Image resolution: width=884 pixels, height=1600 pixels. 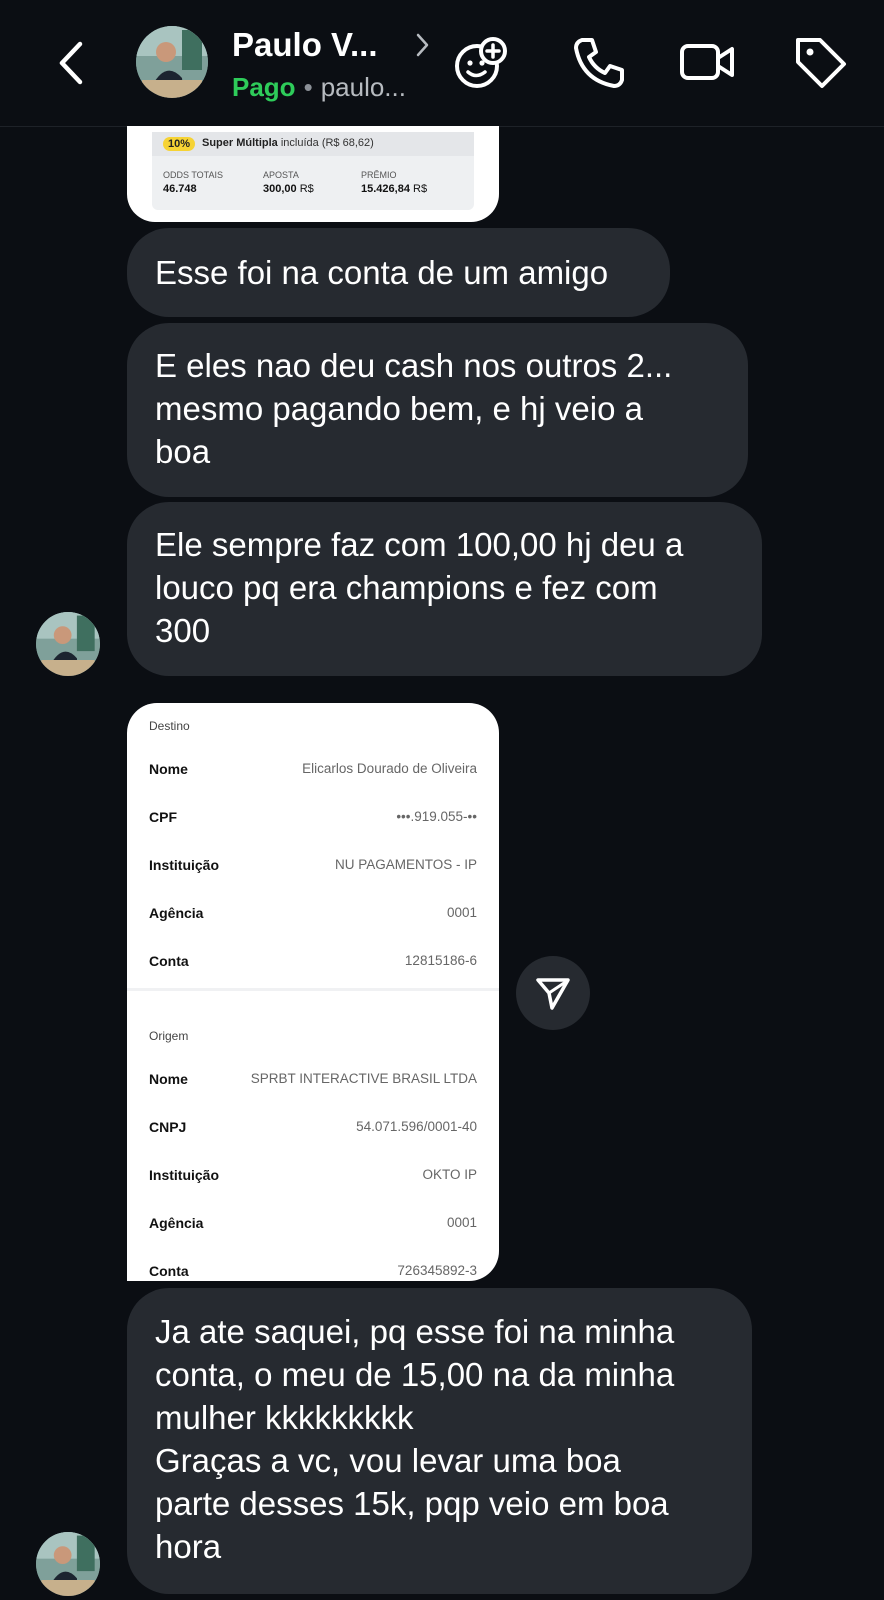 What do you see at coordinates (313, 817) in the screenshot?
I see `receipt-row: CPF •••.919.055-••` at bounding box center [313, 817].